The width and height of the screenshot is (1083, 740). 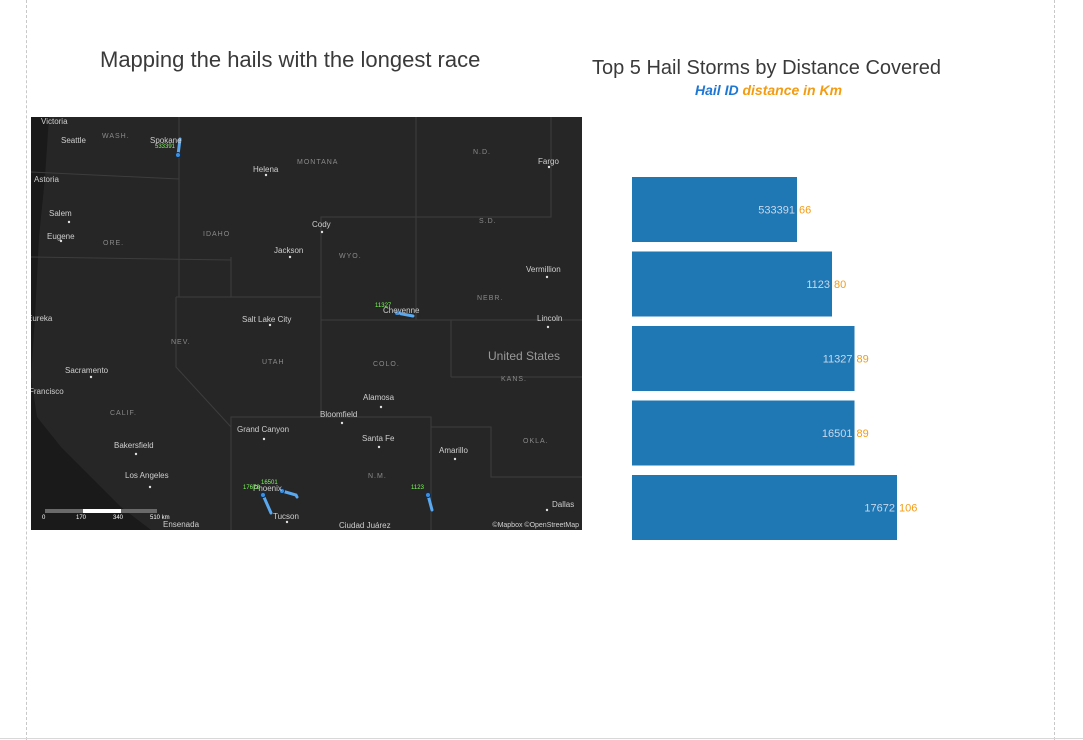 What do you see at coordinates (266, 169) in the screenshot?
I see `map-label-helena: Helena` at bounding box center [266, 169].